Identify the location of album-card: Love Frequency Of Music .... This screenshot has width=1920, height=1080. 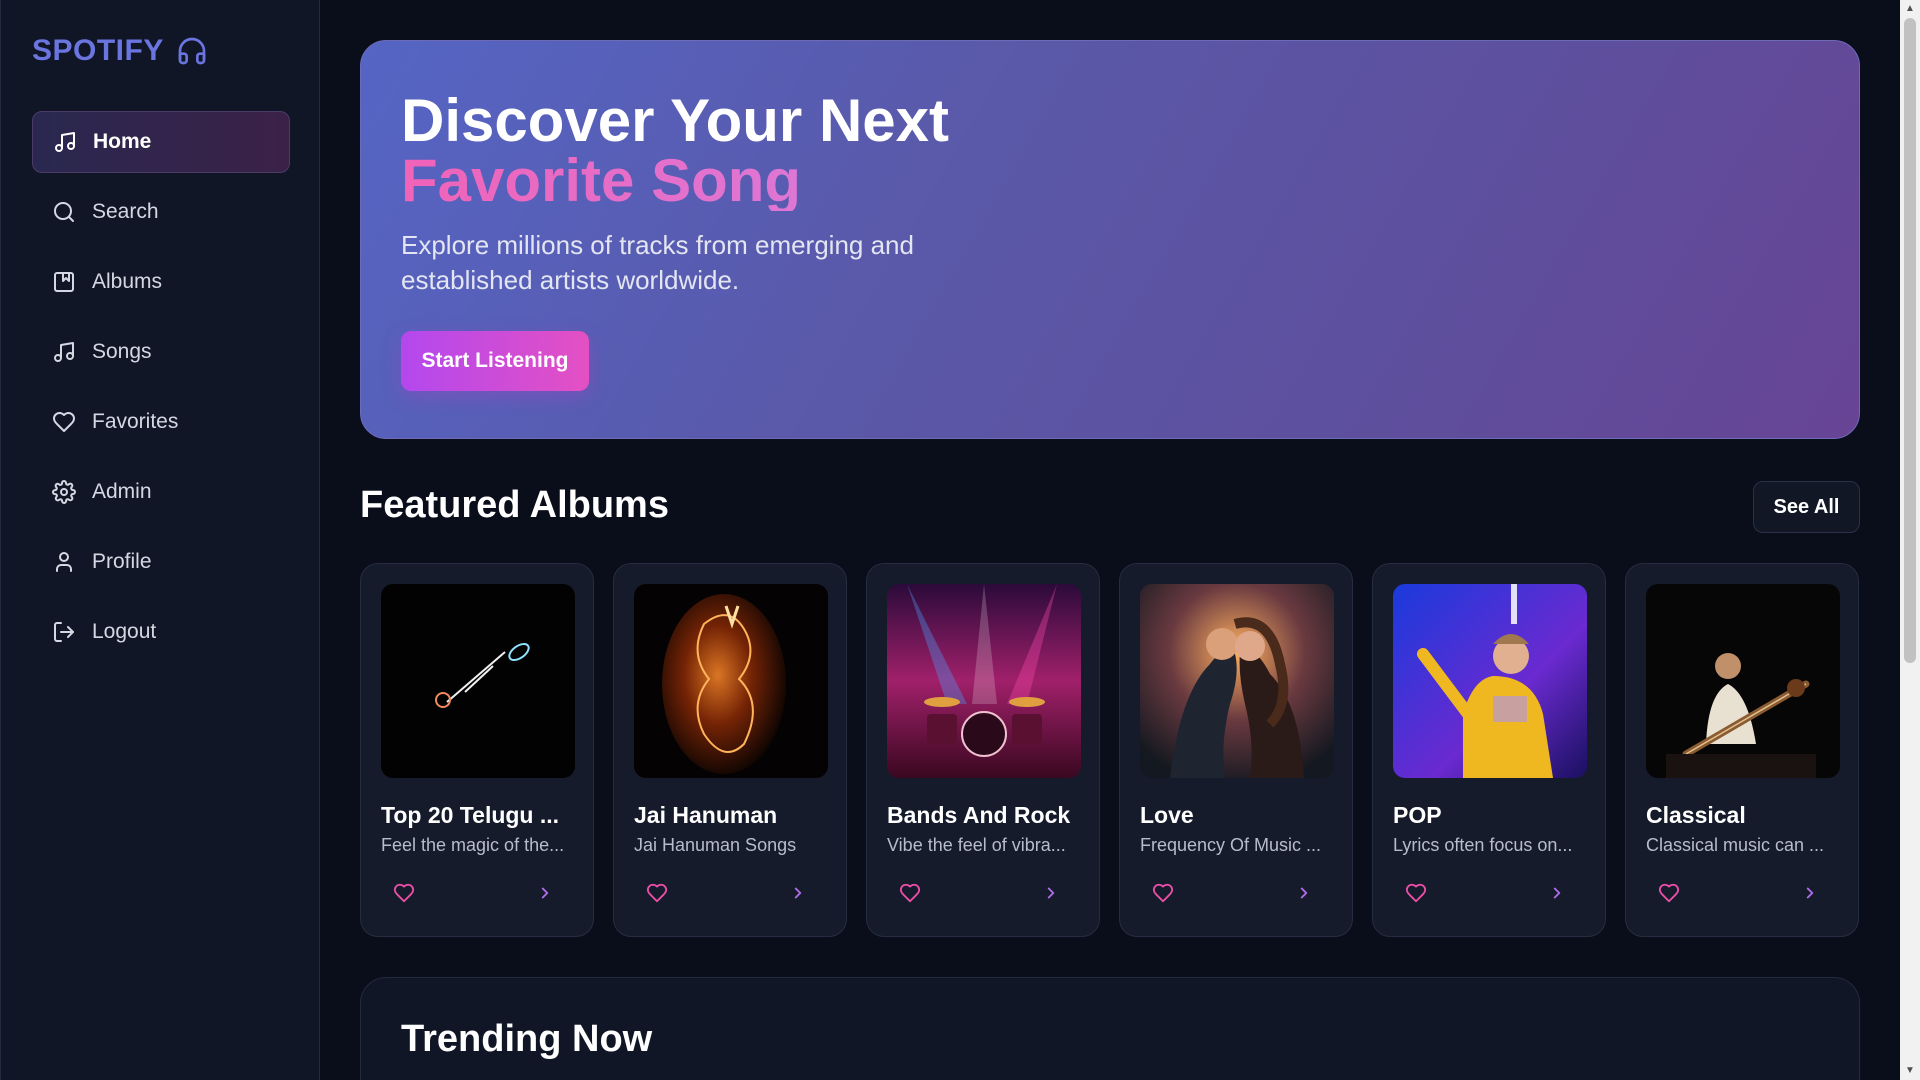
(1236, 750).